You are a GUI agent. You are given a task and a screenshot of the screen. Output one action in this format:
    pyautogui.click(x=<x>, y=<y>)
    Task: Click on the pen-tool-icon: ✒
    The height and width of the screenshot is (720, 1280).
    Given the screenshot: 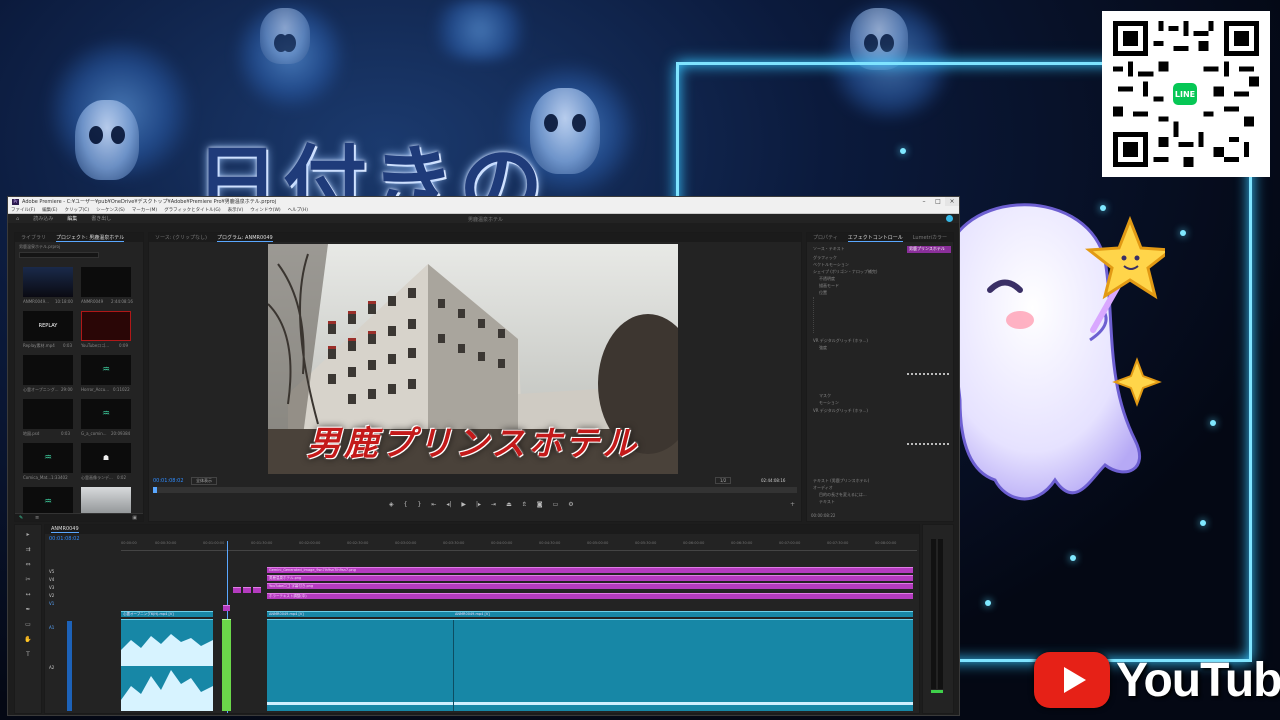 What is the action you would take?
    pyautogui.click(x=27, y=609)
    